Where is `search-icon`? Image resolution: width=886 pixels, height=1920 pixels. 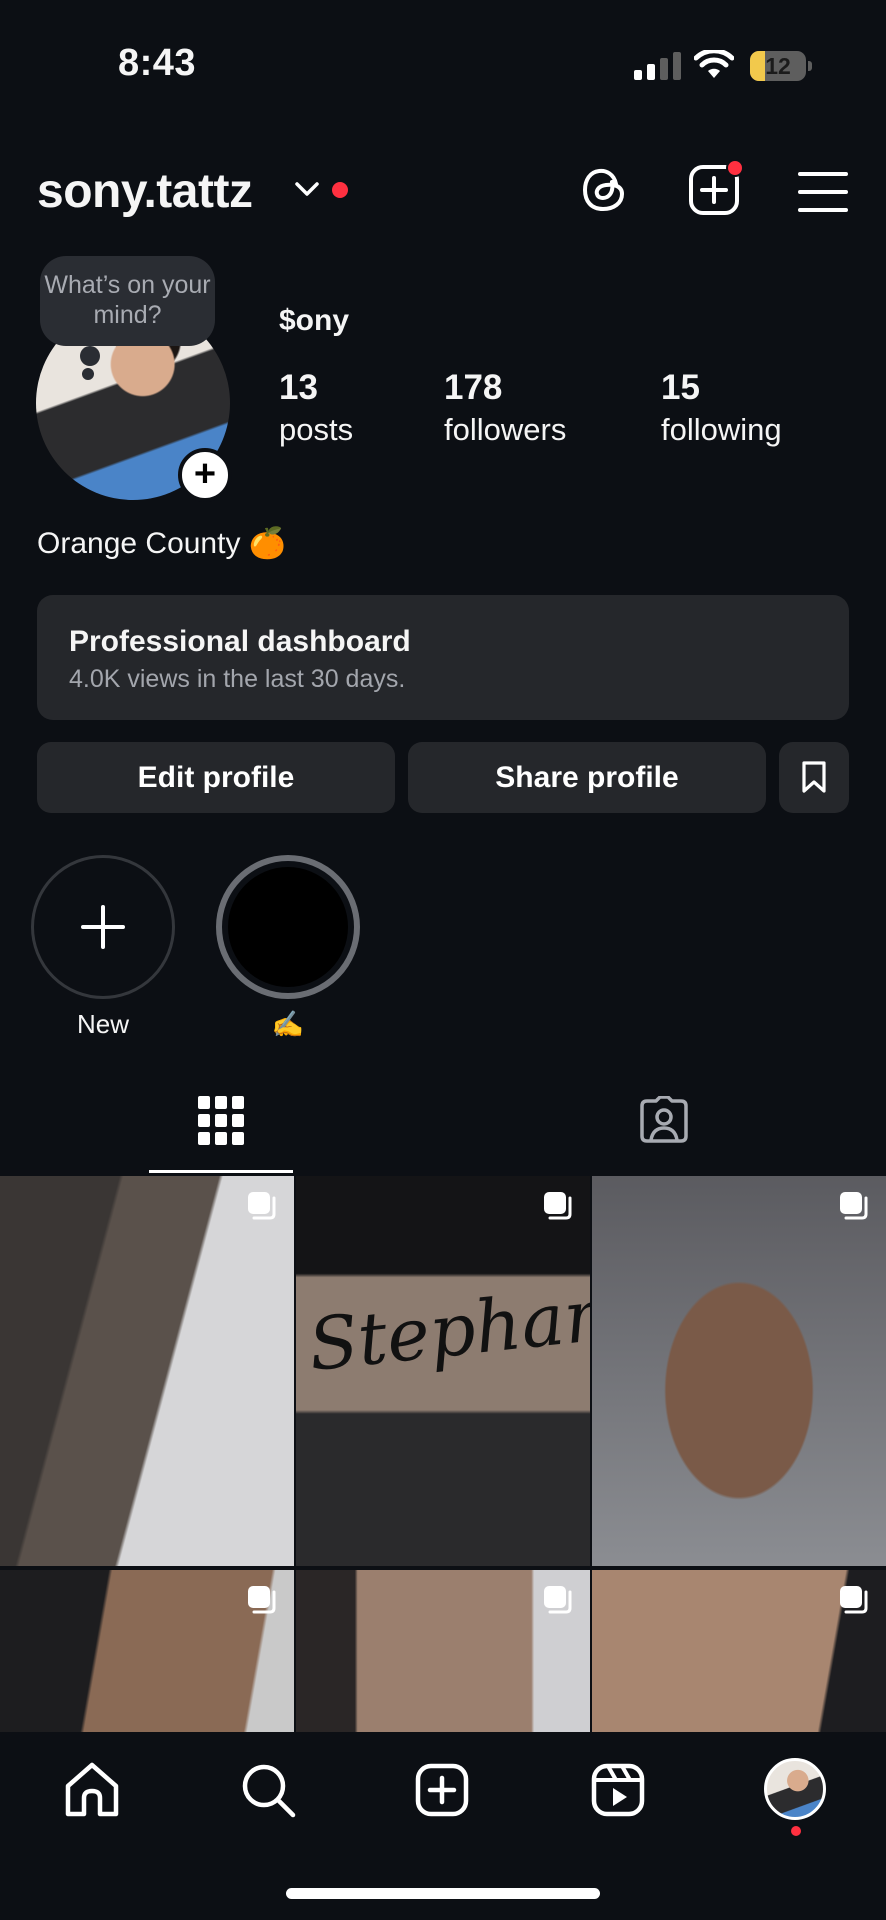
search-icon is located at coordinates (268, 1790).